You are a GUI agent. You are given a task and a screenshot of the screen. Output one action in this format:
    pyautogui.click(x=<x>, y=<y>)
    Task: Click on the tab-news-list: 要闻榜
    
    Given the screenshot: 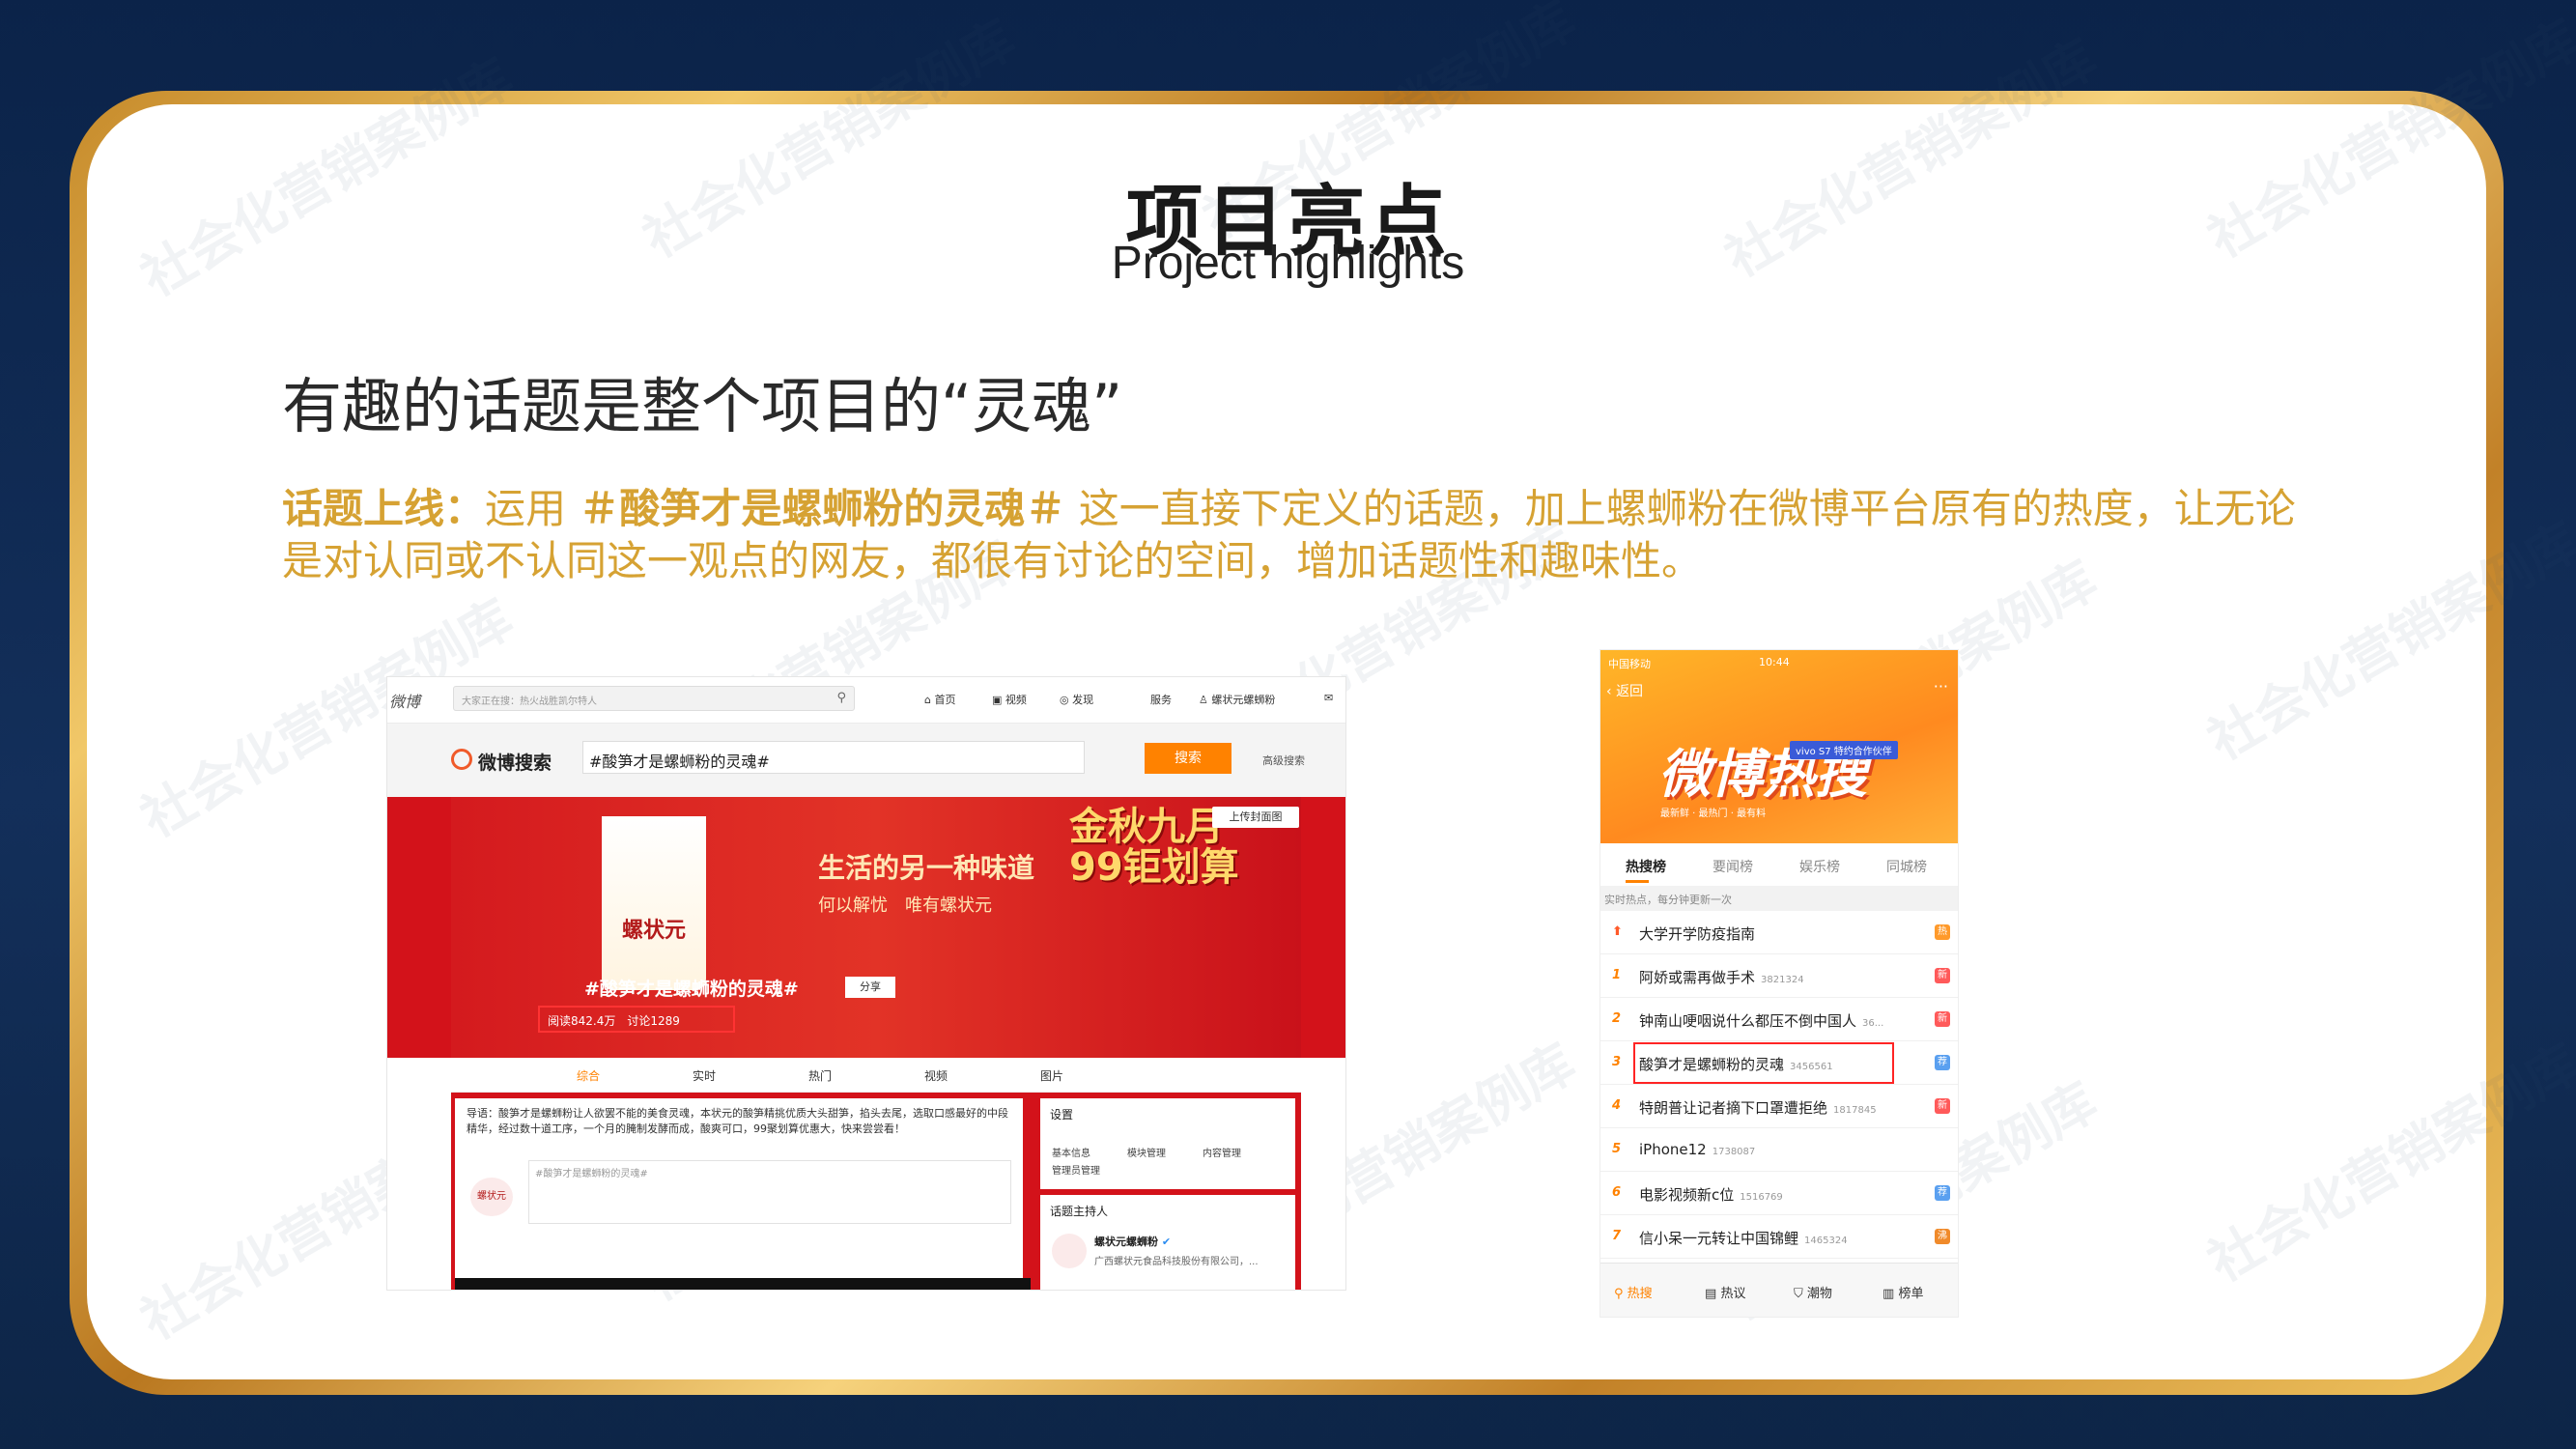 What is the action you would take?
    pyautogui.click(x=1733, y=866)
    